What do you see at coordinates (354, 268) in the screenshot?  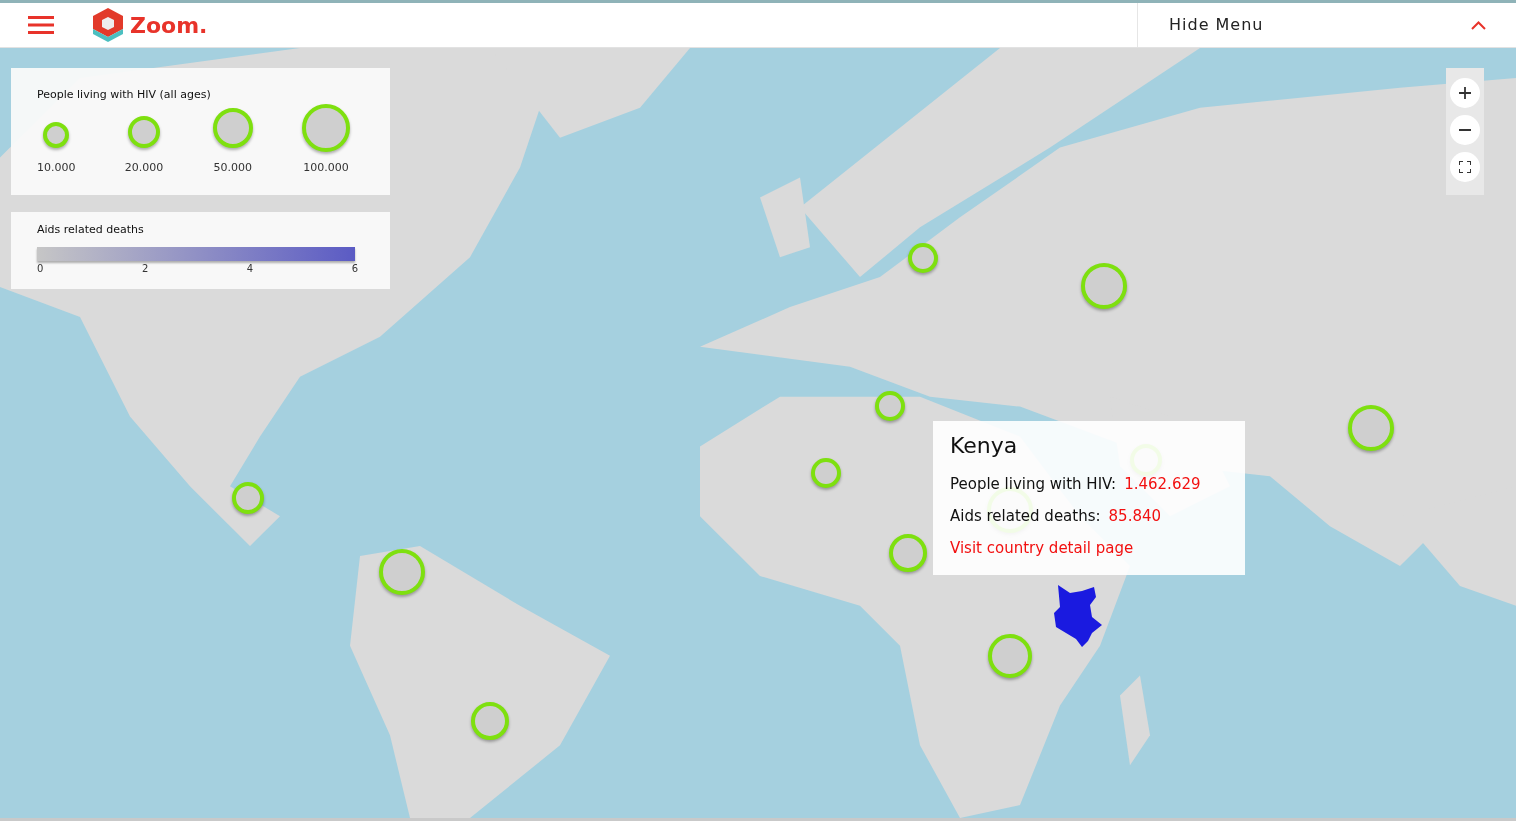 I see `scale-tick-label: 6` at bounding box center [354, 268].